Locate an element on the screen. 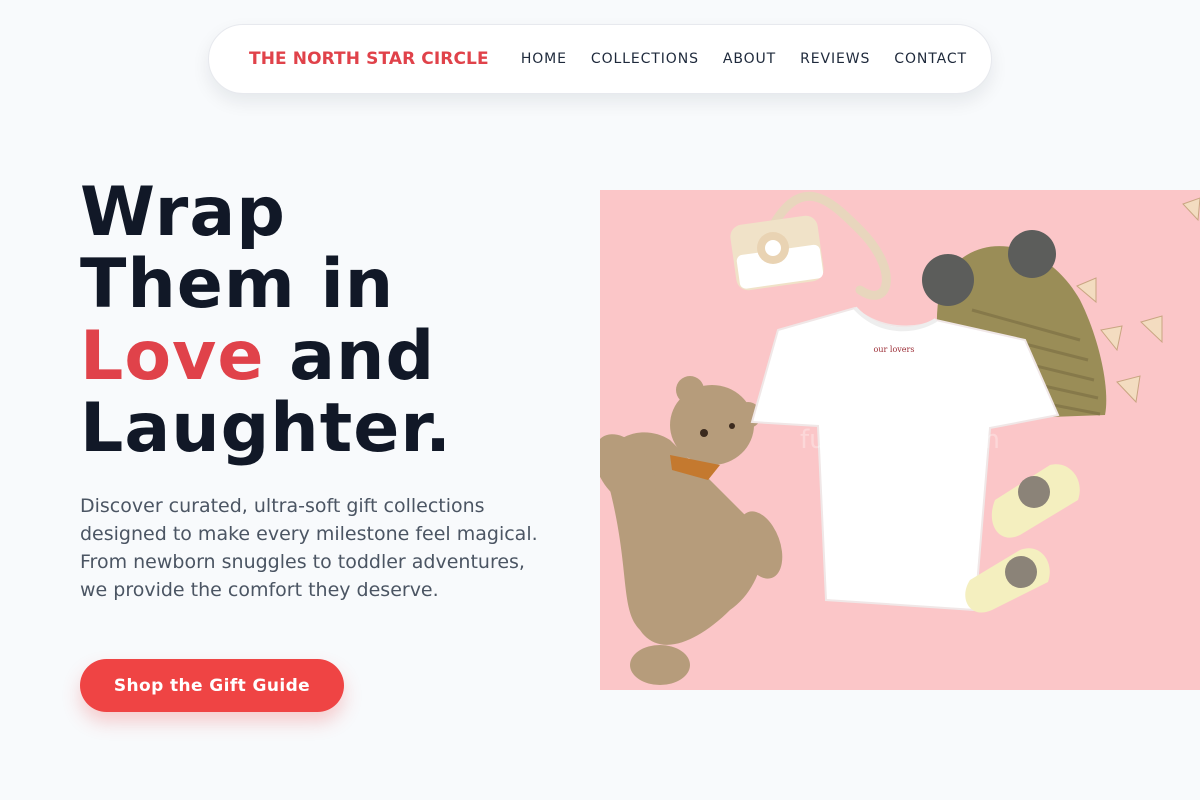 The width and height of the screenshot is (1200, 800). headline-accent-word: Love is located at coordinates (172, 356).